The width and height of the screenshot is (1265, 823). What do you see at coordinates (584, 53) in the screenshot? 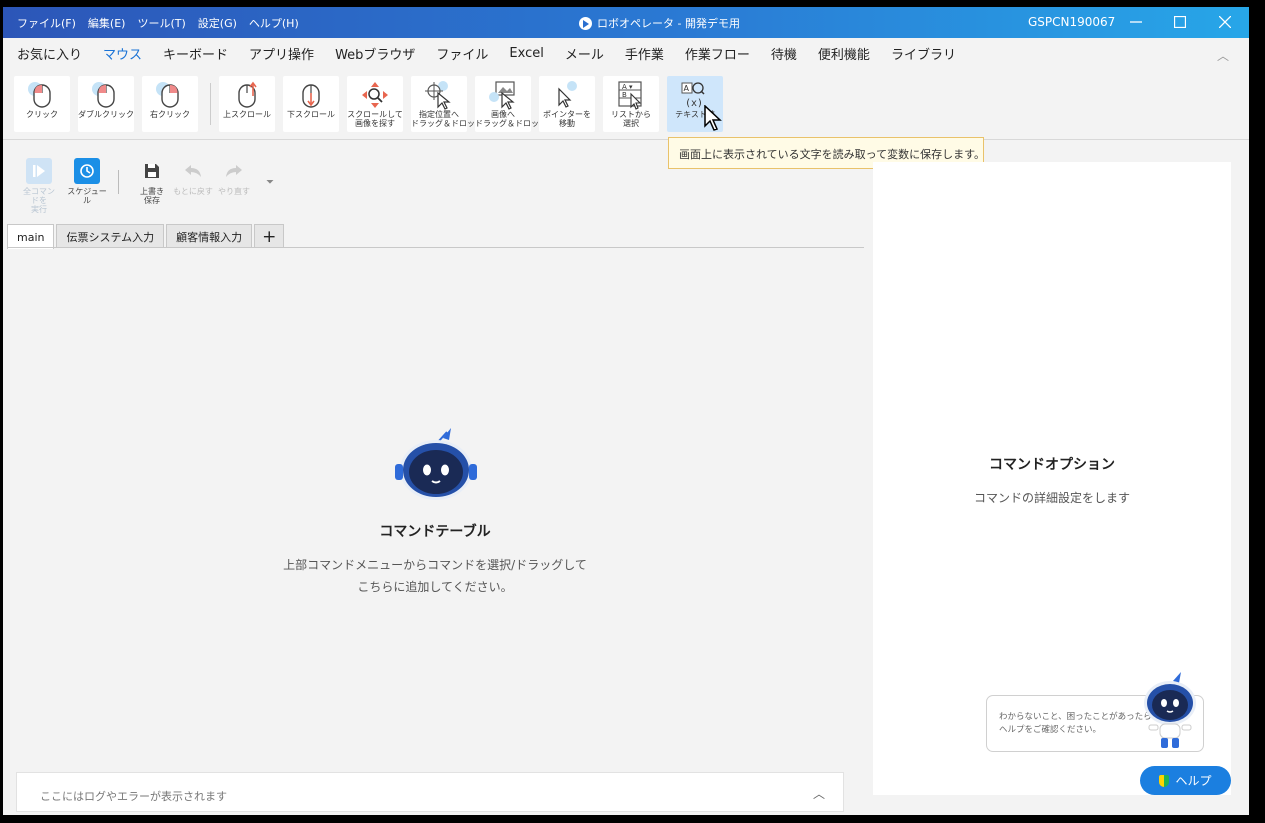
I see `ribbon-tab-mail: メール` at bounding box center [584, 53].